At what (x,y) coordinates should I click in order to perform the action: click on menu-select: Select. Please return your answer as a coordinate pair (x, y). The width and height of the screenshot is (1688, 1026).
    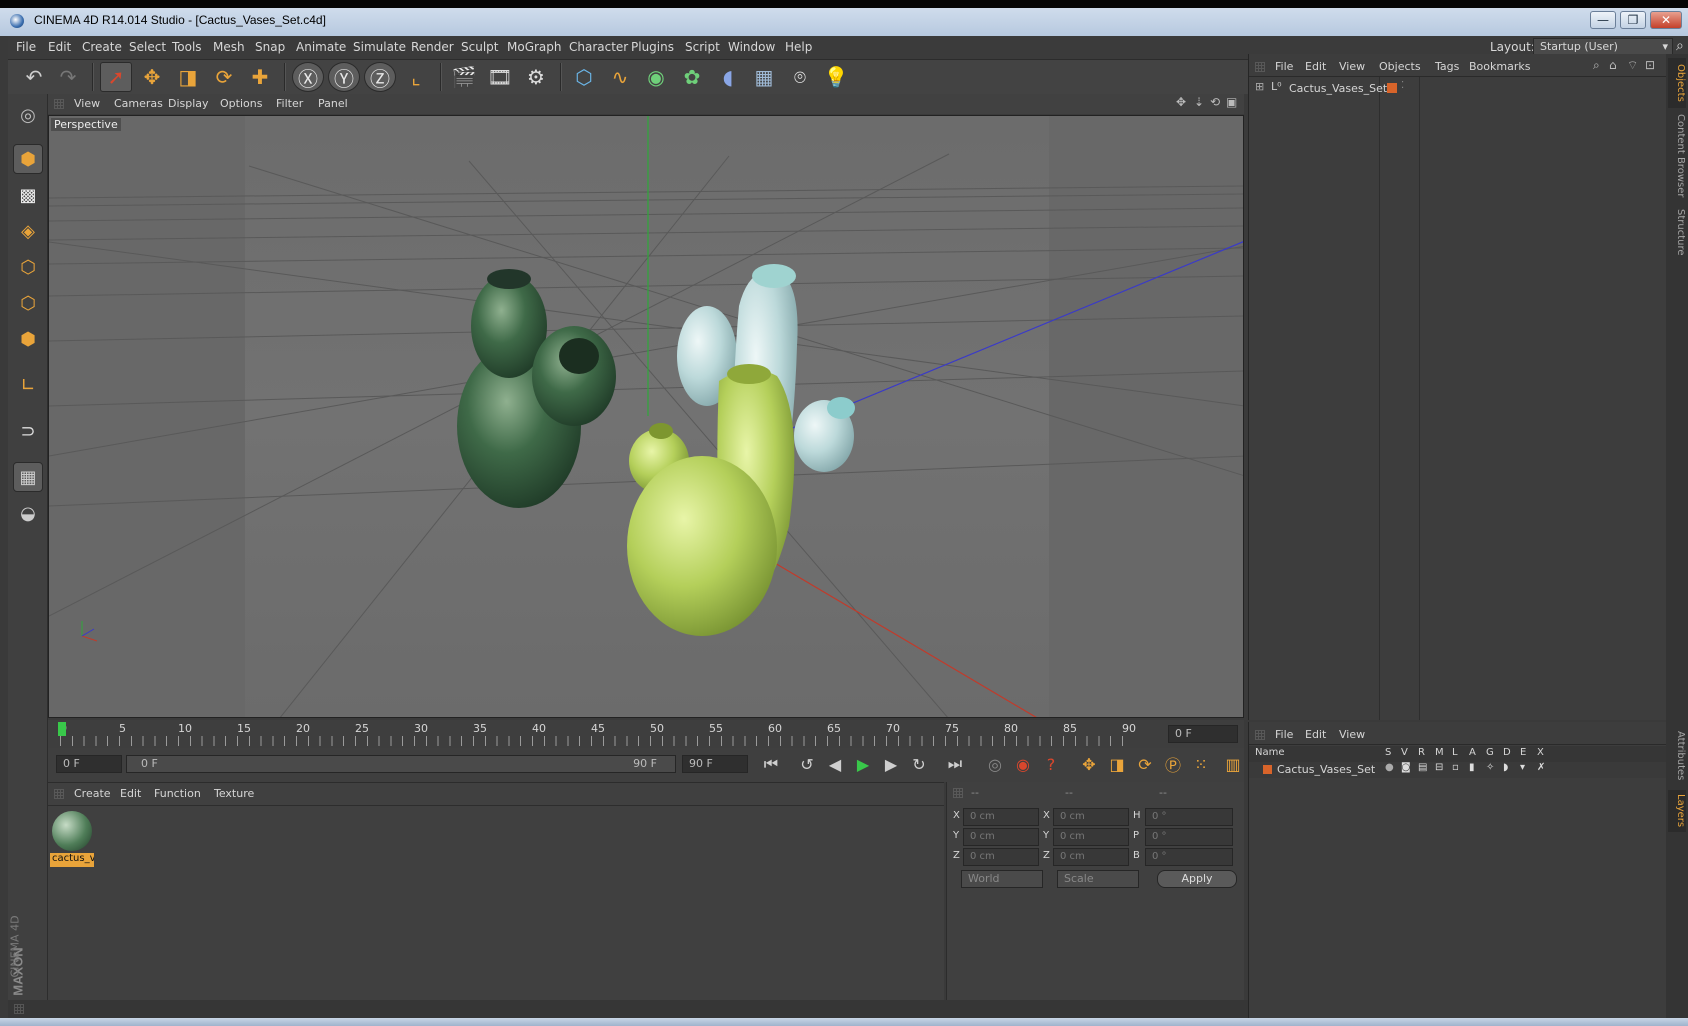
    Looking at the image, I should click on (147, 47).